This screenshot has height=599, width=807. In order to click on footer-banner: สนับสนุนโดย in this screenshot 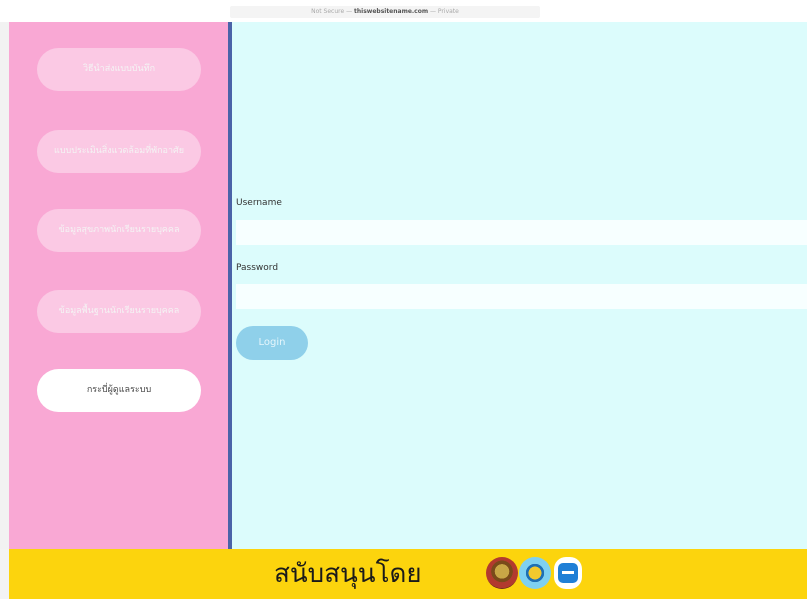, I will do `click(408, 574)`.